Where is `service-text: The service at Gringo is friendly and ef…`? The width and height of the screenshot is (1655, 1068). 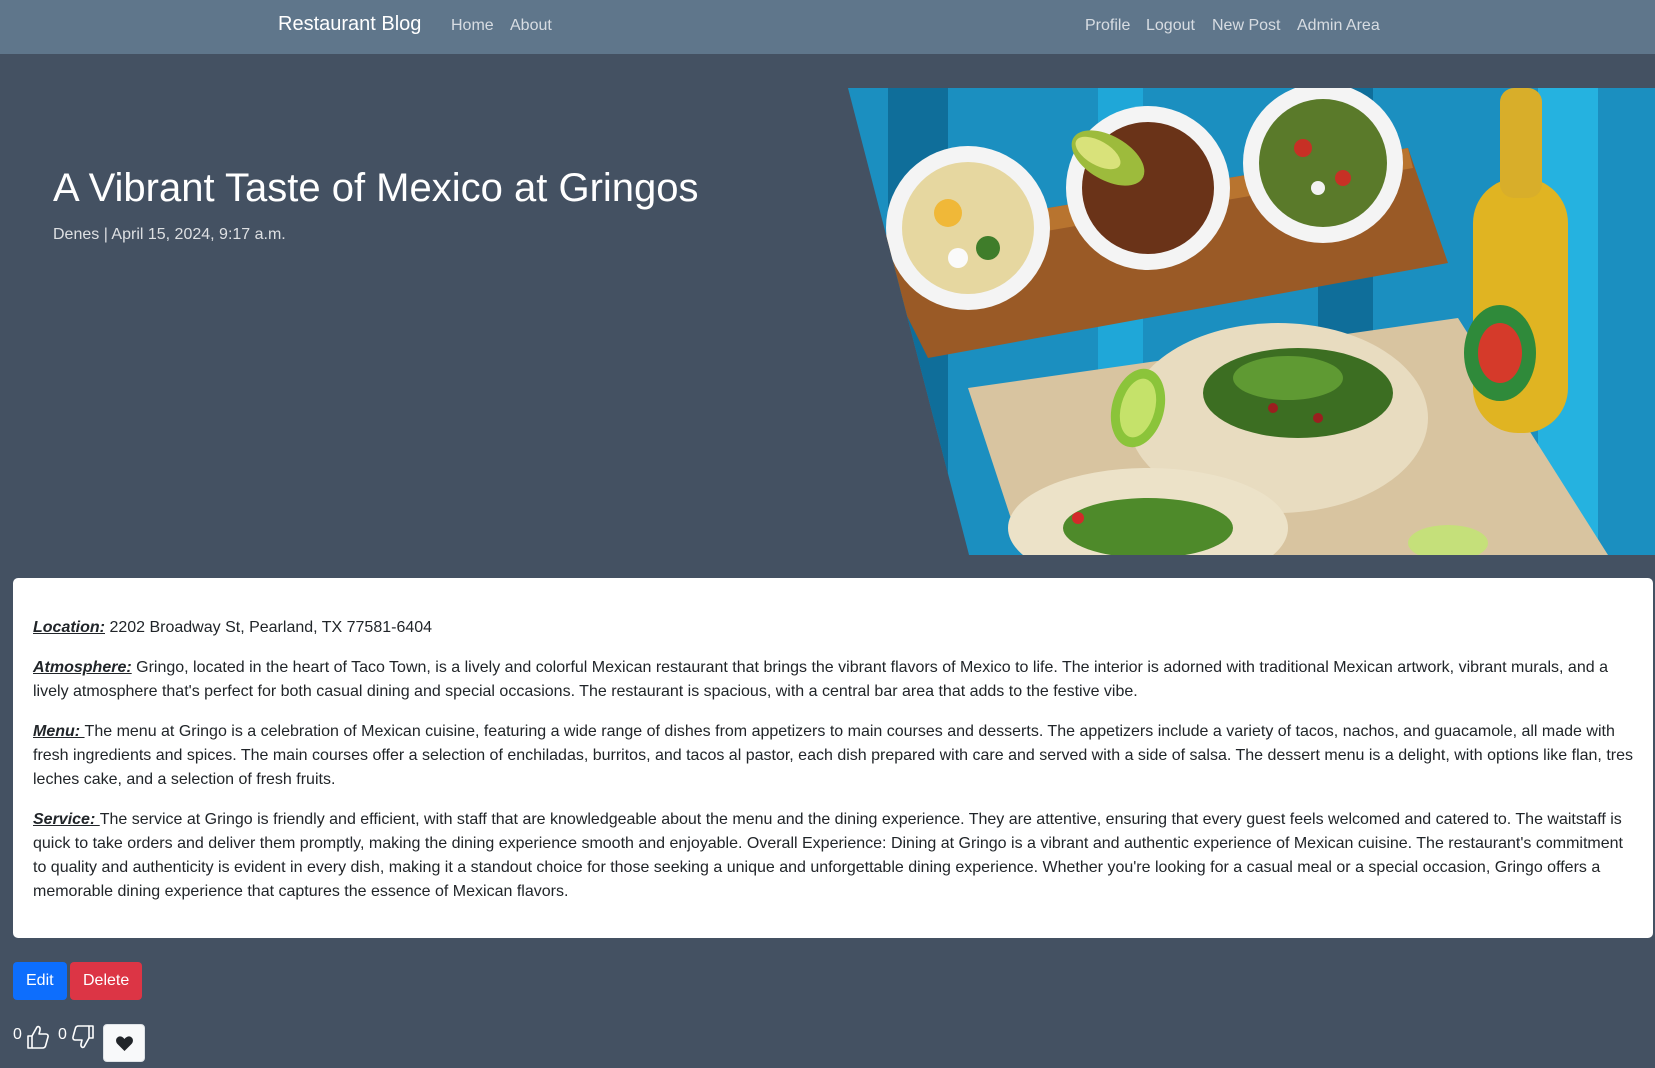 service-text: The service at Gringo is friendly and ef… is located at coordinates (828, 855).